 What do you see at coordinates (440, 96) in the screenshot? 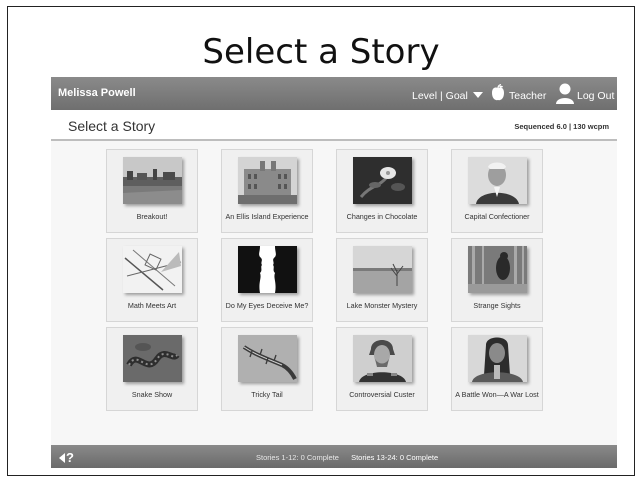
I see `level-goal-label: Level | Goal` at bounding box center [440, 96].